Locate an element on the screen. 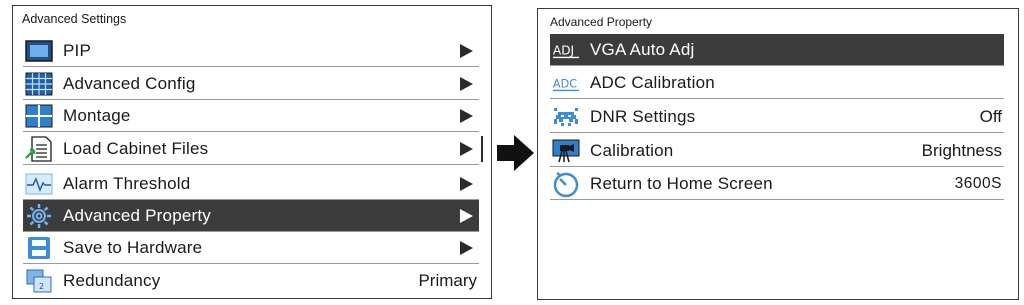 The height and width of the screenshot is (305, 1024). load-file-icon is located at coordinates (39, 148).